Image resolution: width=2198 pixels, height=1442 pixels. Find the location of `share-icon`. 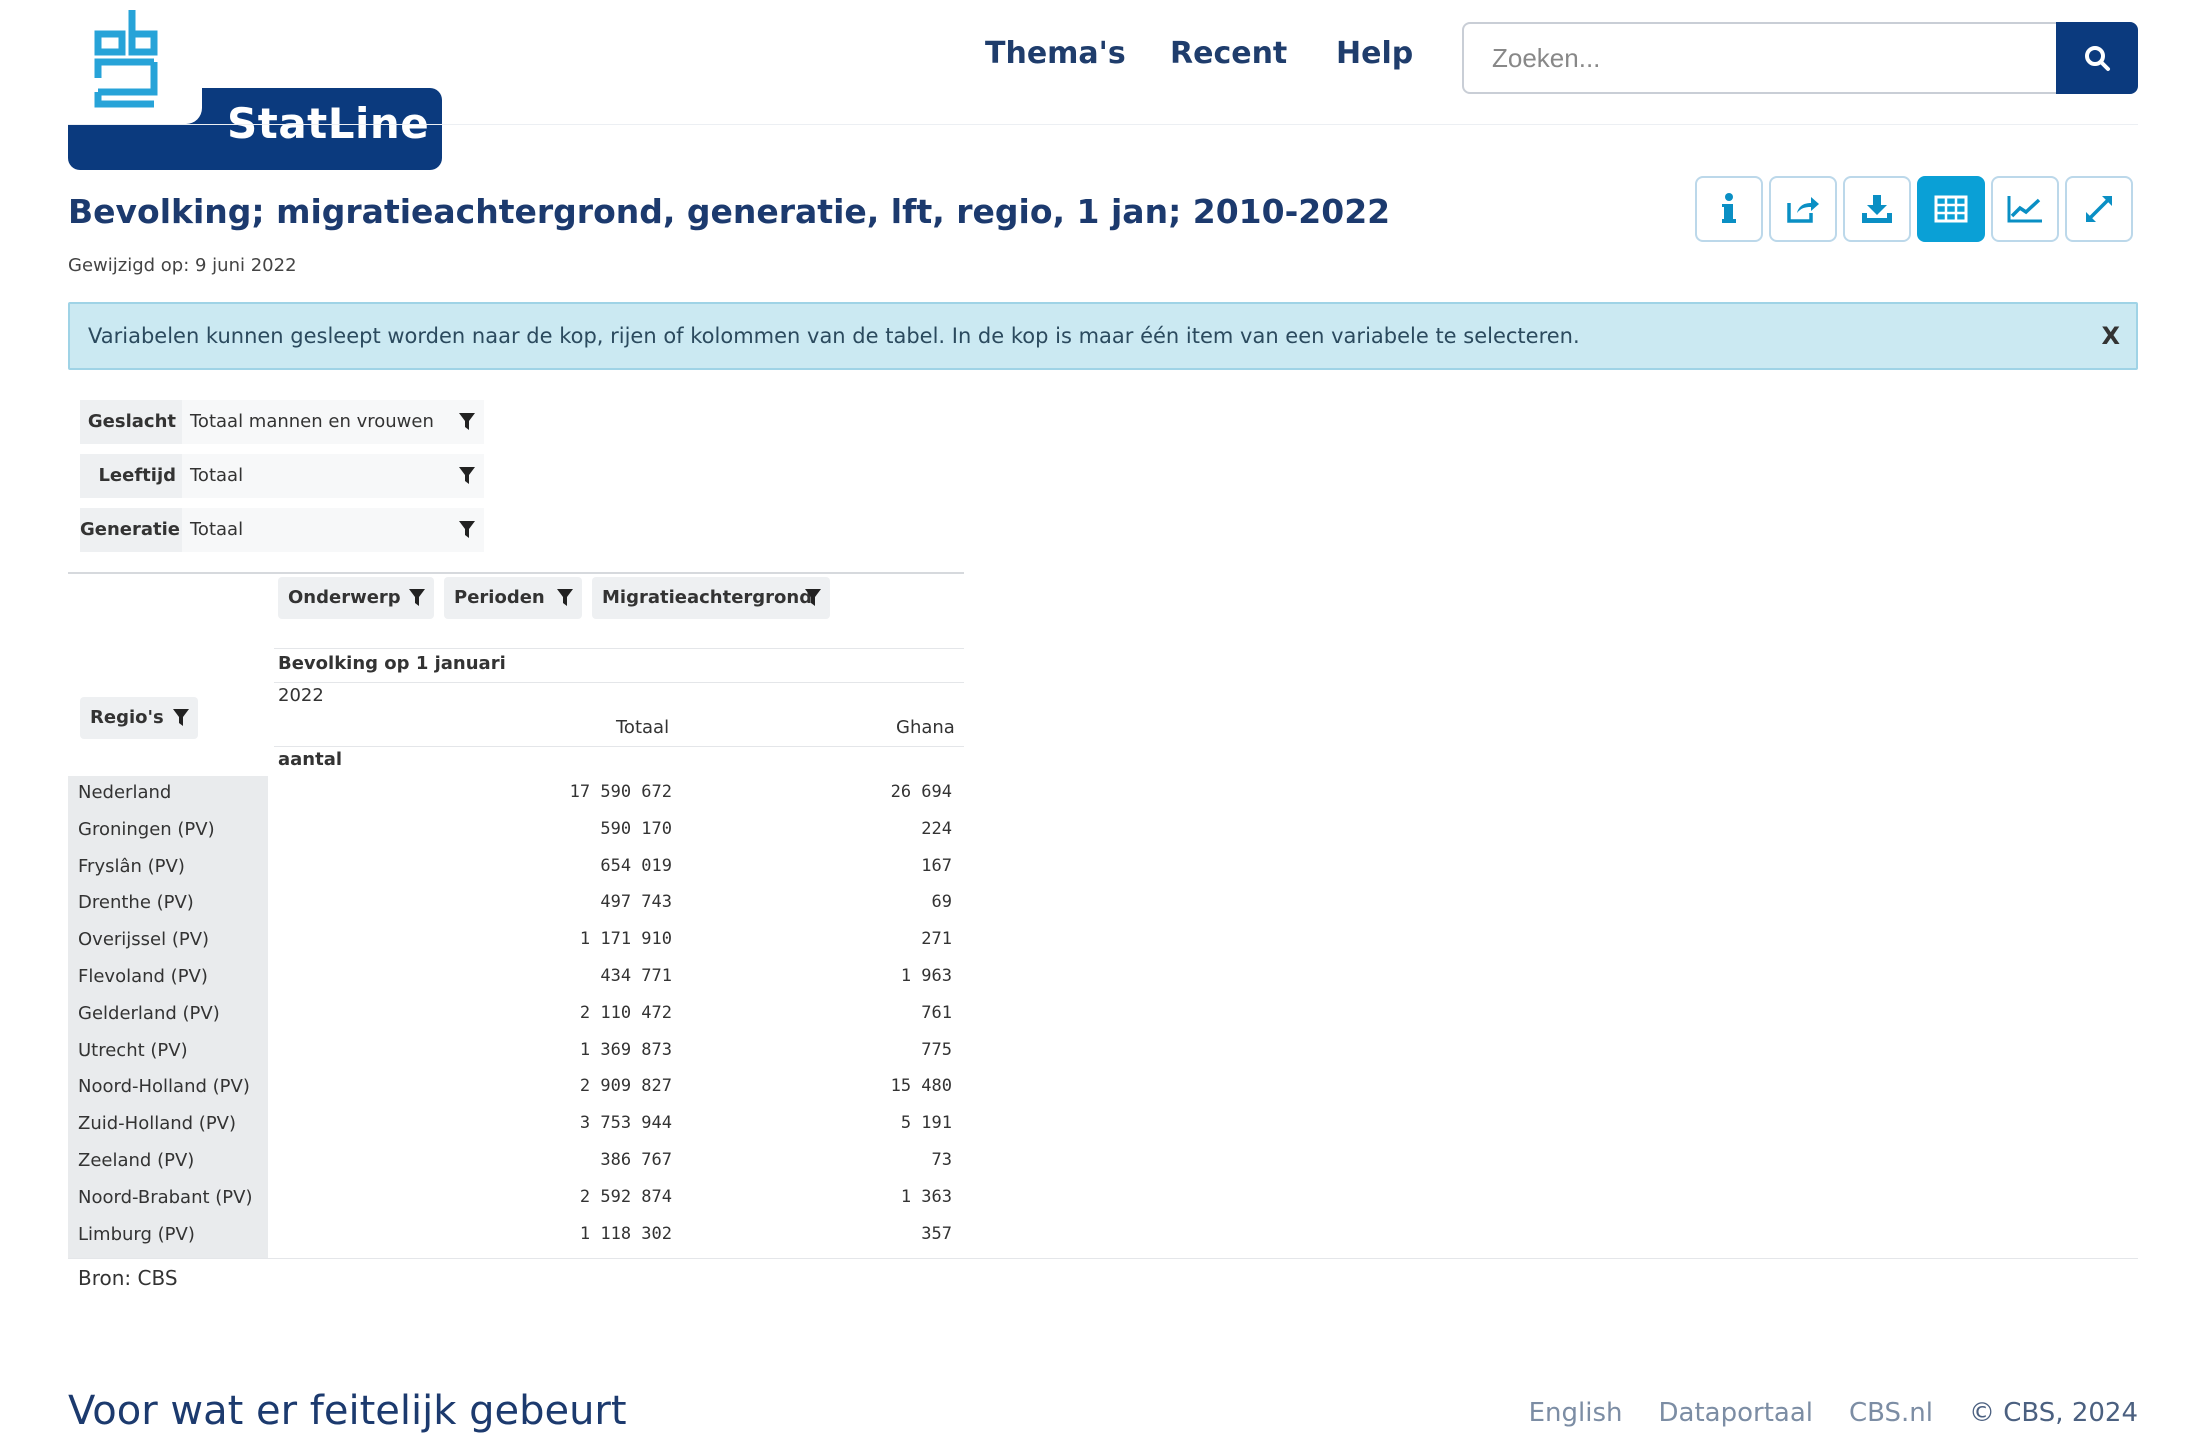

share-icon is located at coordinates (1803, 210).